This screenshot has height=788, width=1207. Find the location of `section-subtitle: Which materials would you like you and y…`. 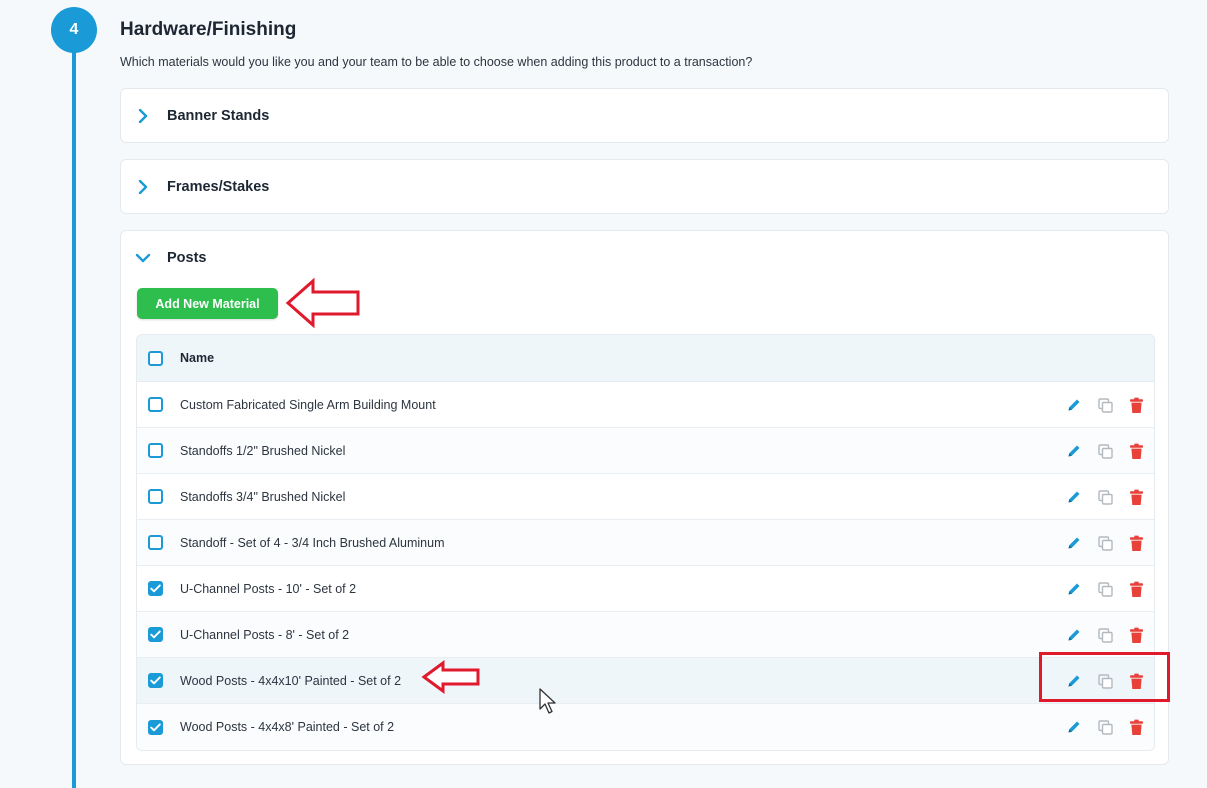

section-subtitle: Which materials would you like you and y… is located at coordinates (436, 62).